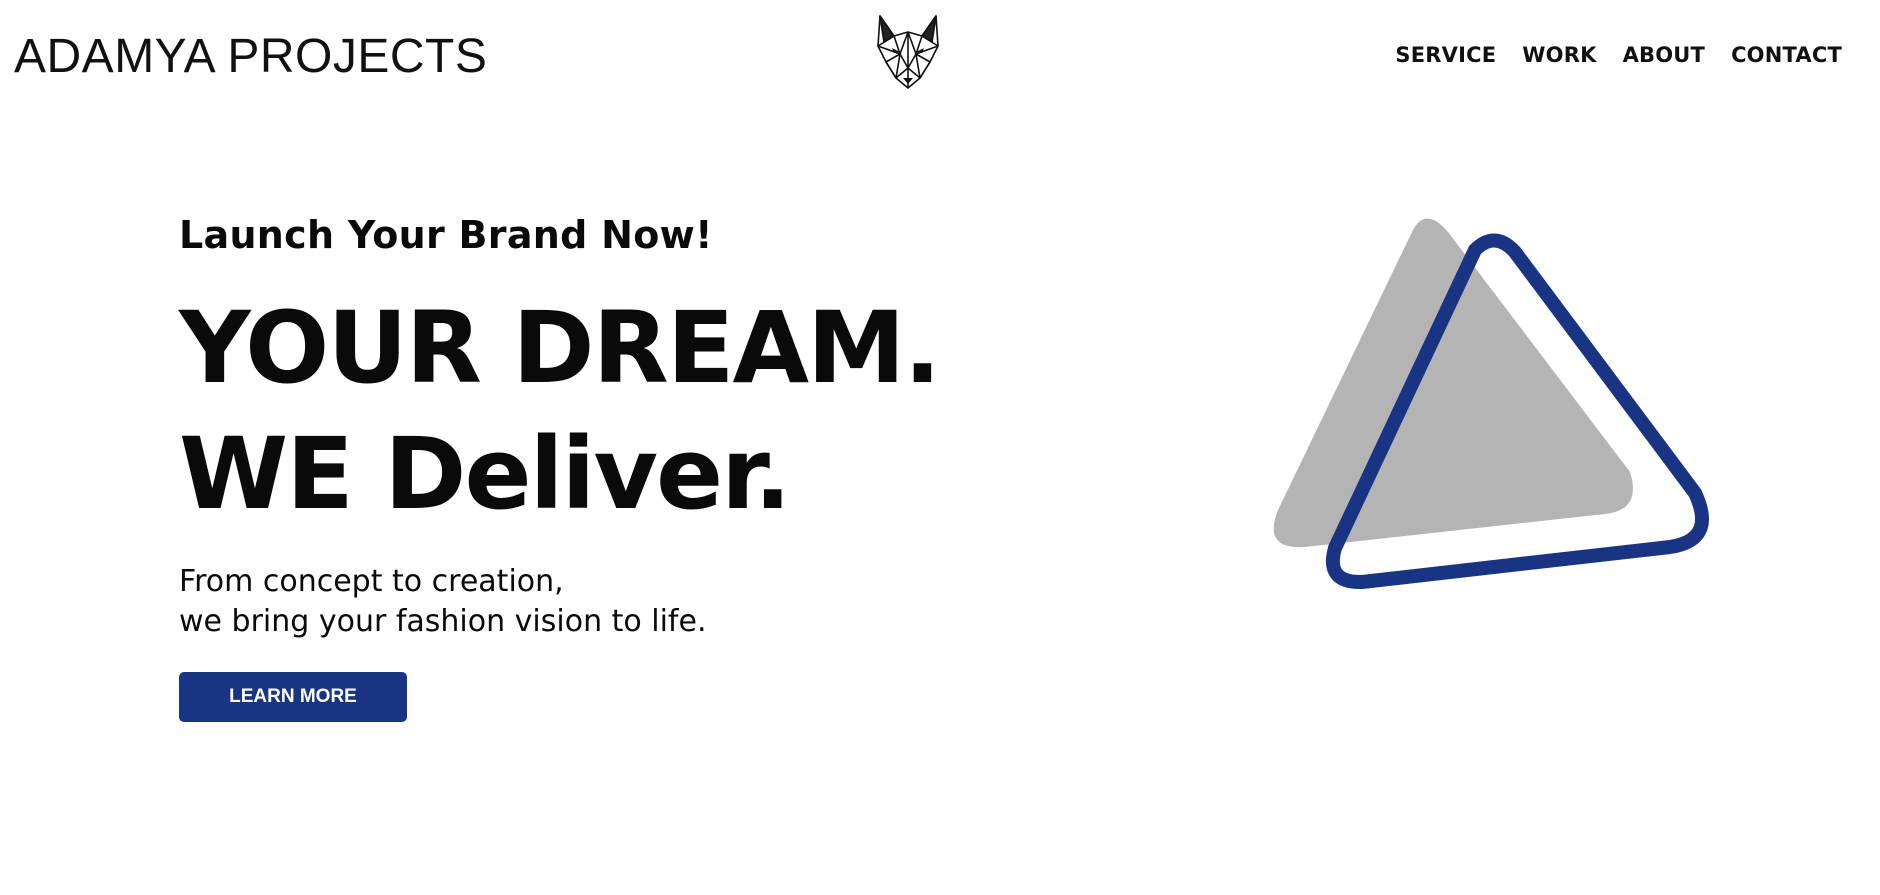 This screenshot has width=1880, height=895. I want to click on hero-tagline: Launch Your Brand Now!, so click(446, 235).